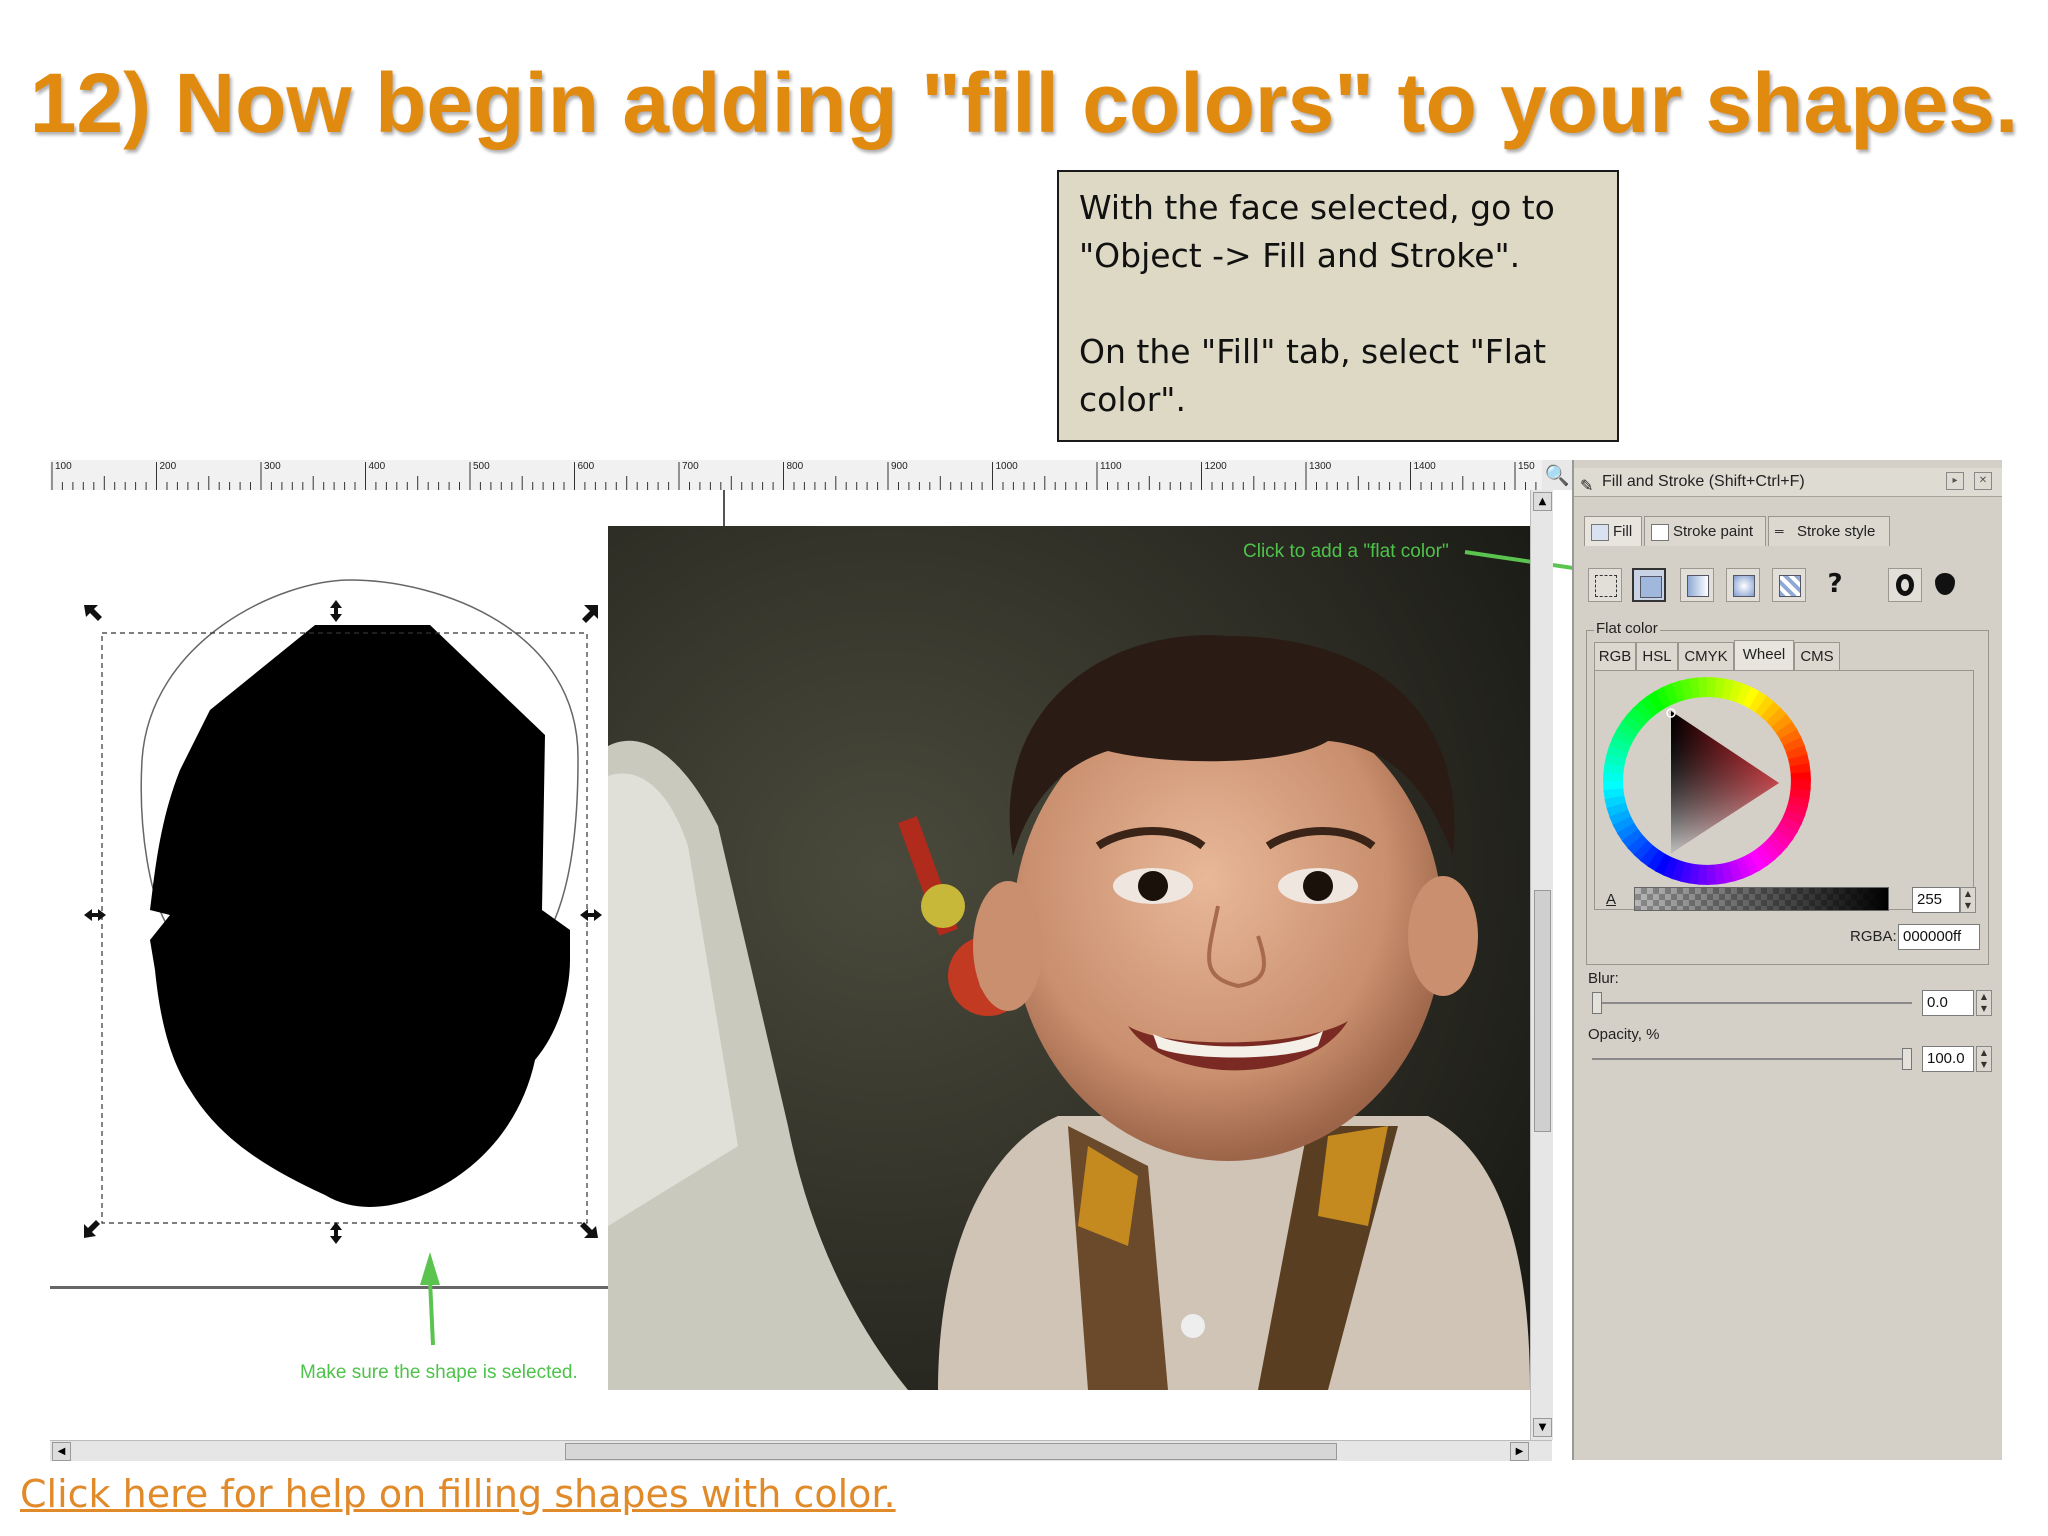  I want to click on flat-color-label: Flat color, so click(1627, 628).